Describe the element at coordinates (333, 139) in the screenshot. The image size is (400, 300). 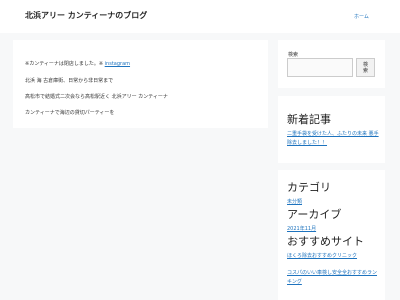
I see `recent-post-link: 二重手袋を受けた人、ふたりの未来 悪手除去しました！！` at that location.